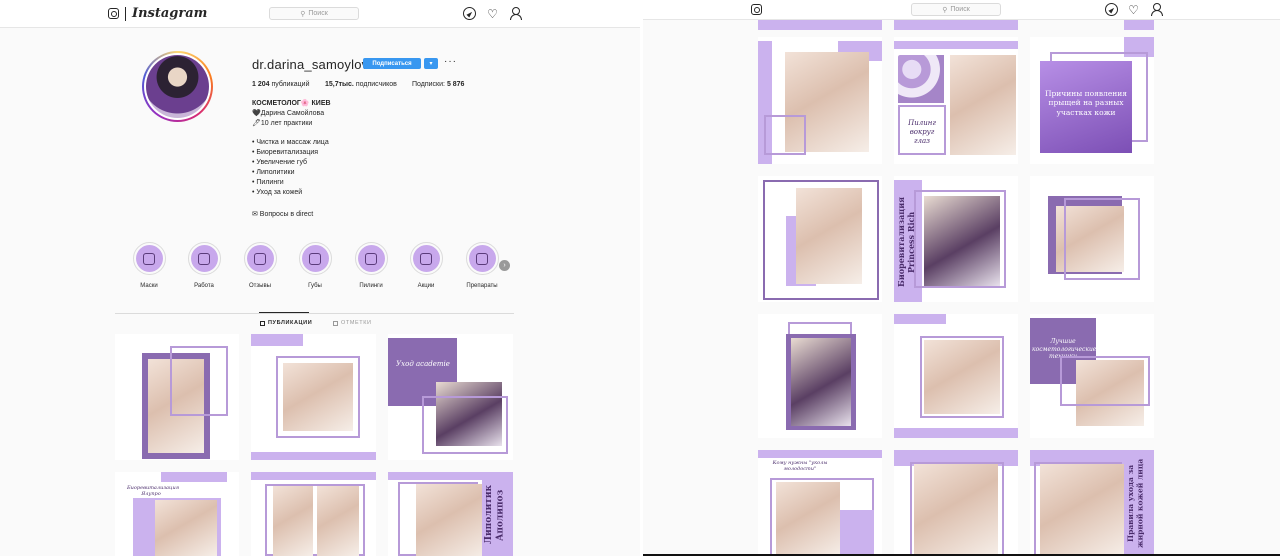  Describe the element at coordinates (262, 323) in the screenshot. I see `grid-icon` at that location.